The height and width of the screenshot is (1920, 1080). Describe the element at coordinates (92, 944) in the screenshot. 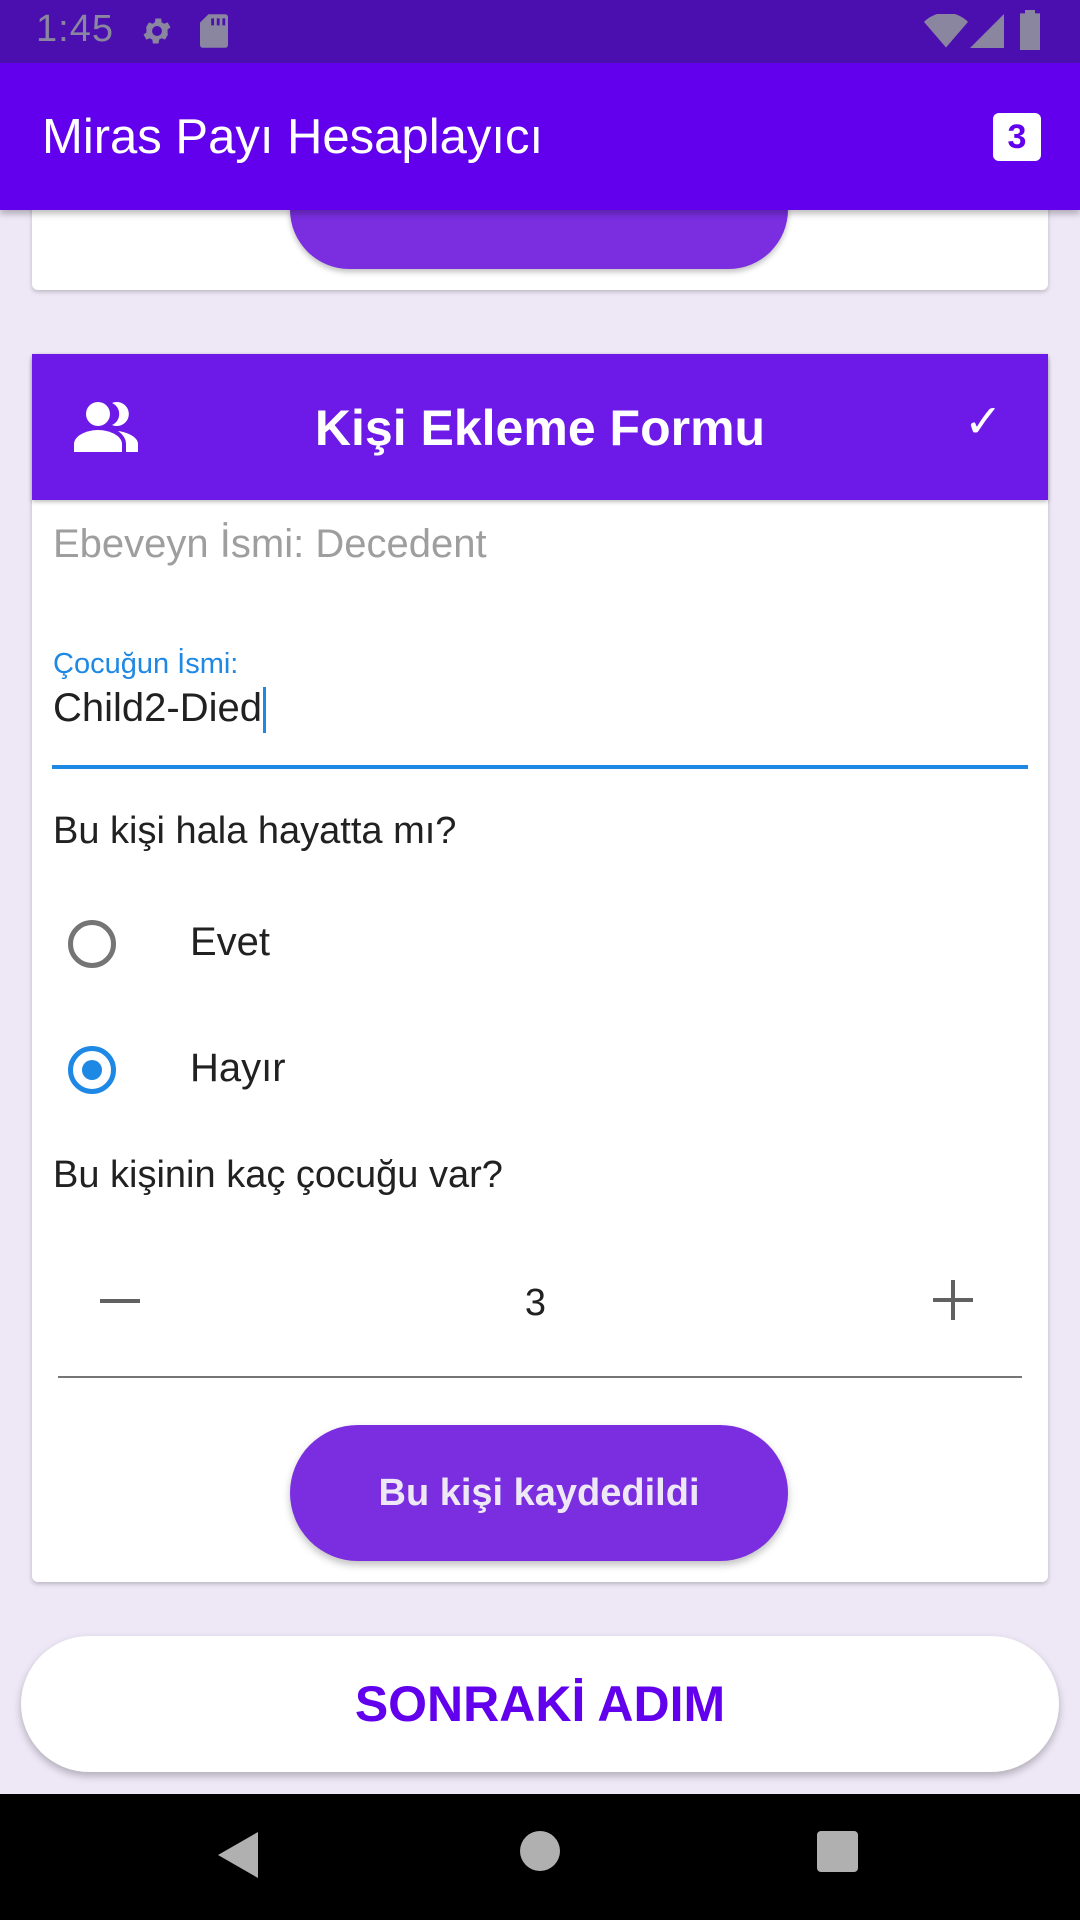

I see `radio-button-unchecked` at that location.